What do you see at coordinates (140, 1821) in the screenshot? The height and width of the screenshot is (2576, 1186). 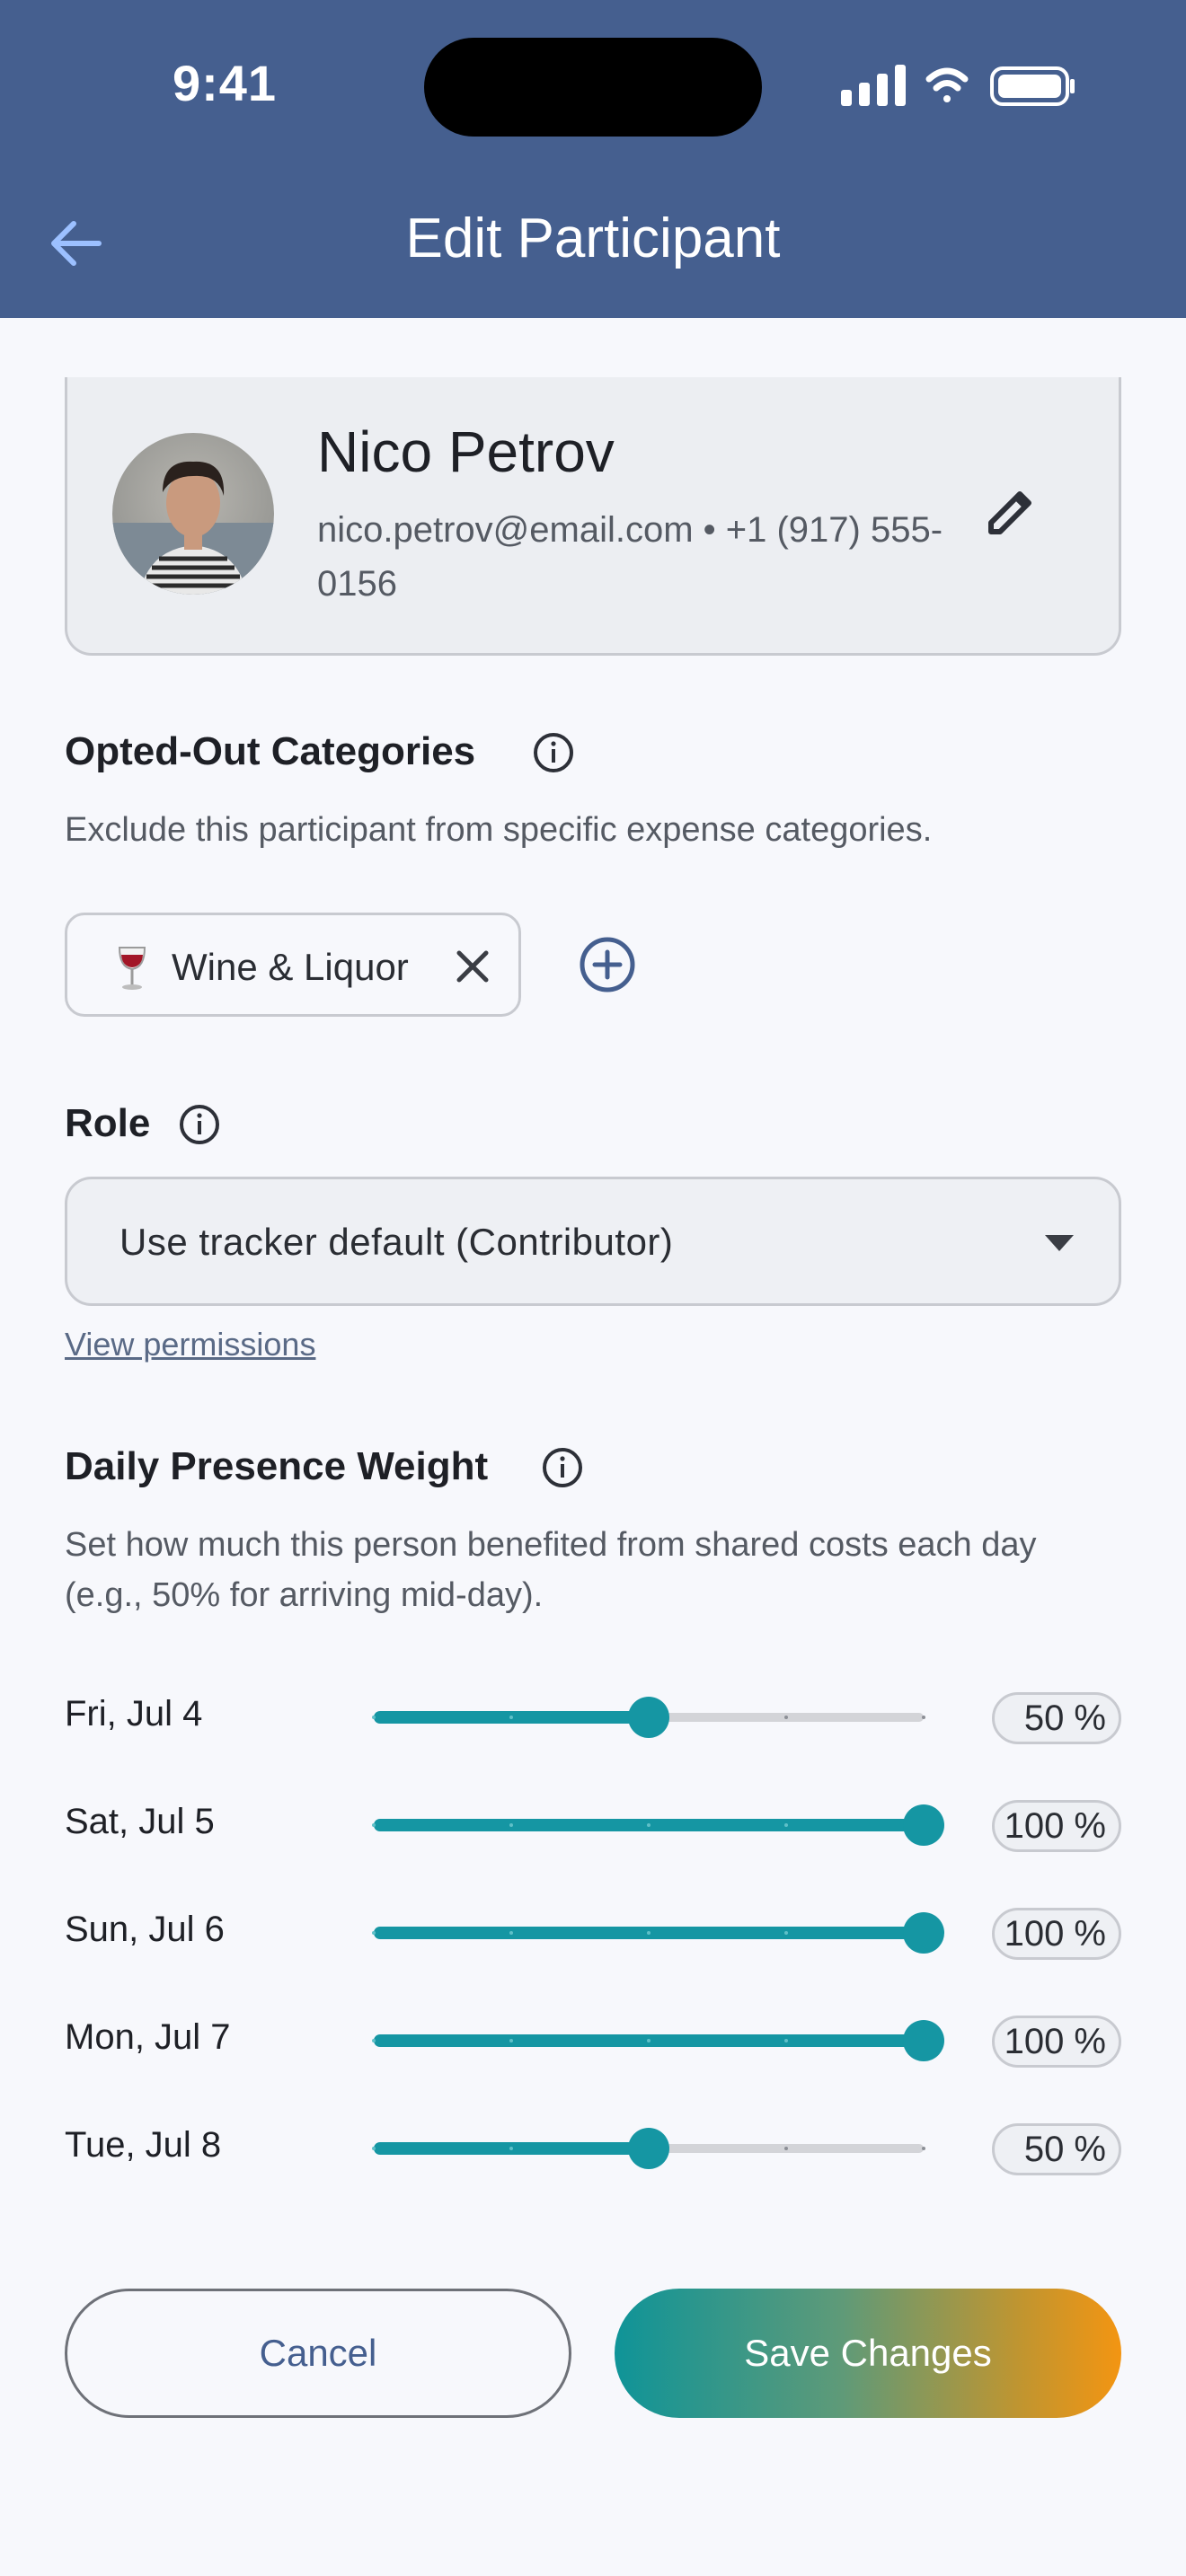 I see `day-label: Sat, Jul 5` at bounding box center [140, 1821].